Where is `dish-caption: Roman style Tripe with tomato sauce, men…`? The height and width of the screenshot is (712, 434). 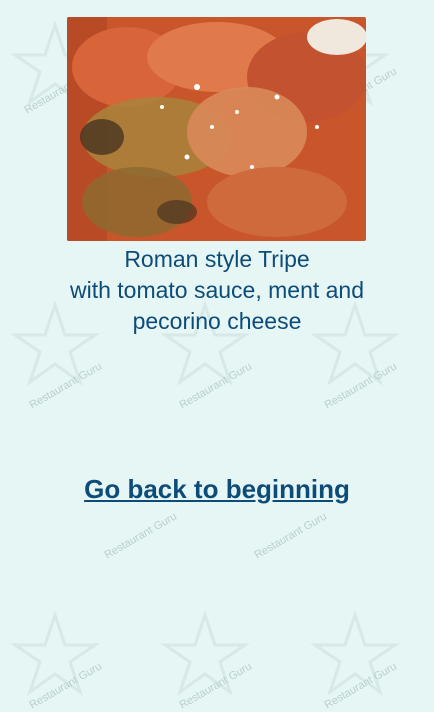
dish-caption: Roman style Tripe with tomato sauce, men… is located at coordinates (217, 290).